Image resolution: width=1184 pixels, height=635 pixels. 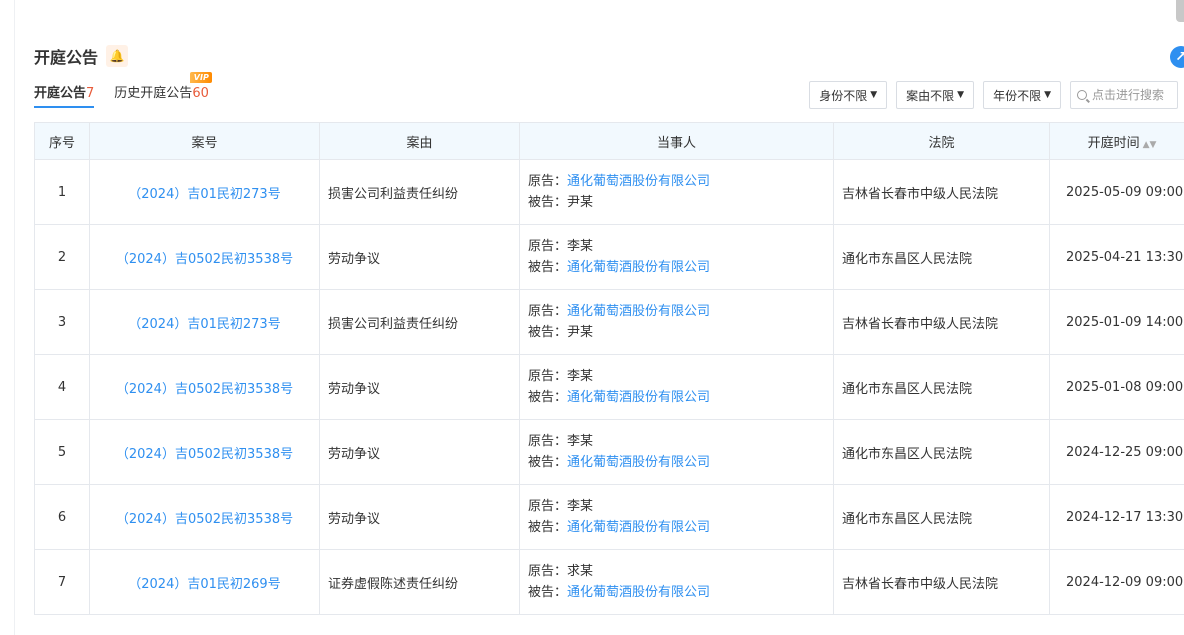 I want to click on filter-bar: 身份不限 ▼ 案由不限 ▼ 年份不限 ▼, so click(x=989, y=95).